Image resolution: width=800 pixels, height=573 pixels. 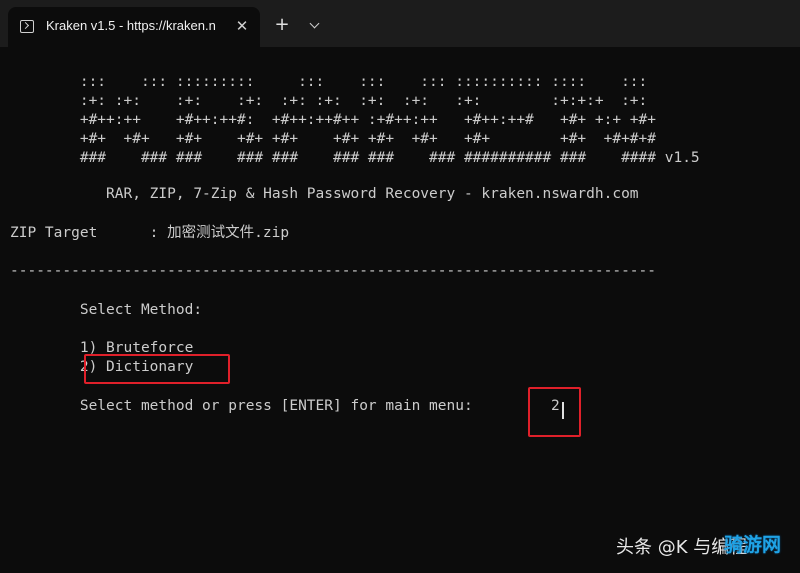 I want to click on terminal-tab: Kraken v1.5 - https://kraken.n ✕, so click(x=134, y=27).